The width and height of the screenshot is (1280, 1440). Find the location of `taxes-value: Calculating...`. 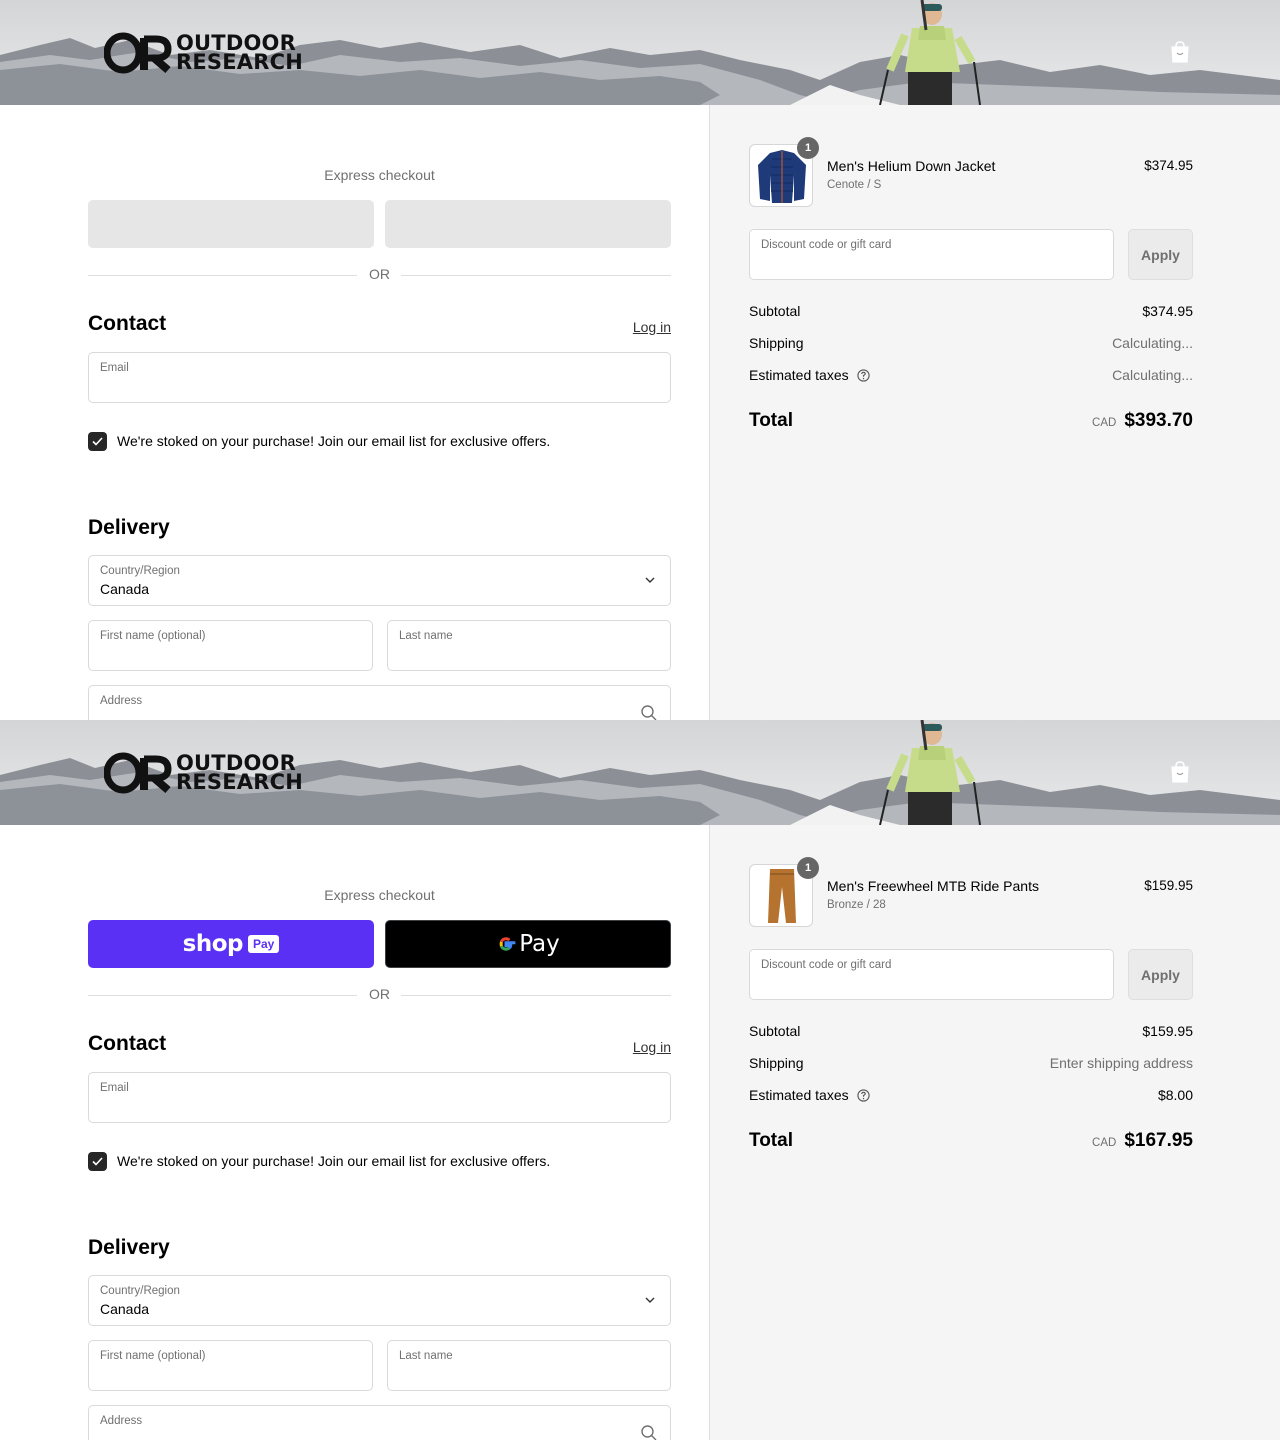

taxes-value: Calculating... is located at coordinates (1152, 375).